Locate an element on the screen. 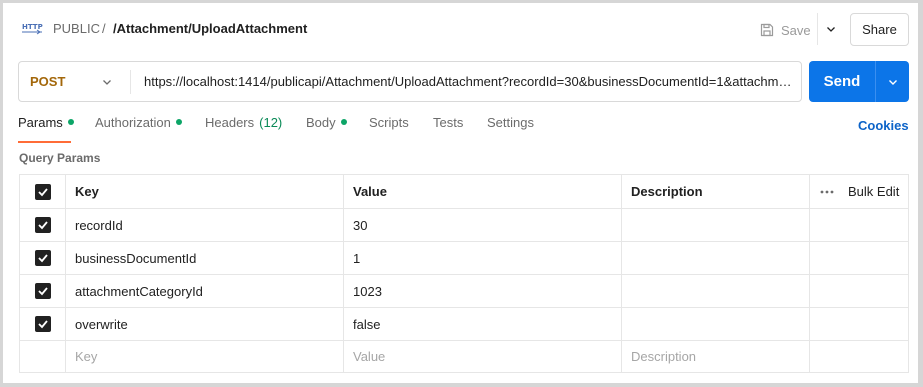  svg-text: HTTP is located at coordinates (32, 27).